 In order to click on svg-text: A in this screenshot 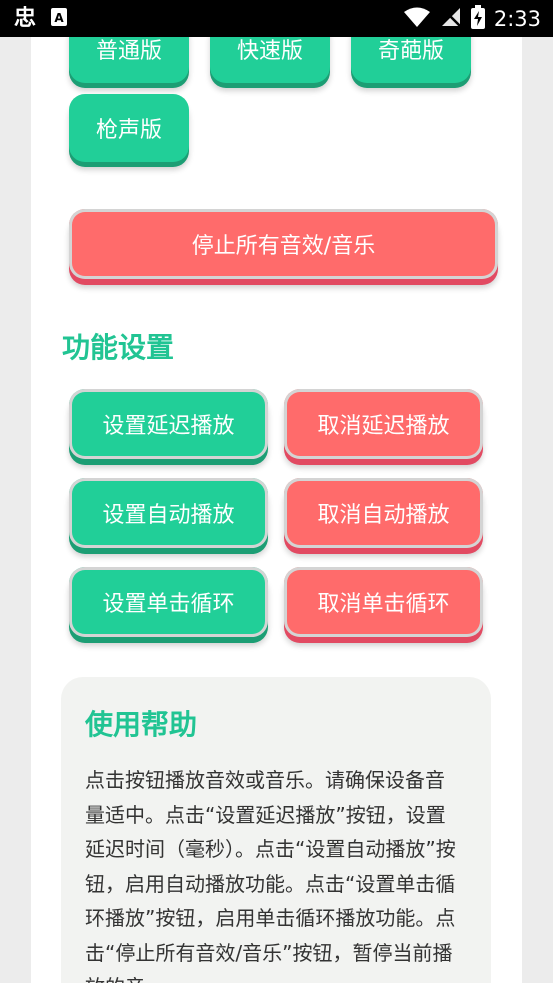, I will do `click(59, 18)`.